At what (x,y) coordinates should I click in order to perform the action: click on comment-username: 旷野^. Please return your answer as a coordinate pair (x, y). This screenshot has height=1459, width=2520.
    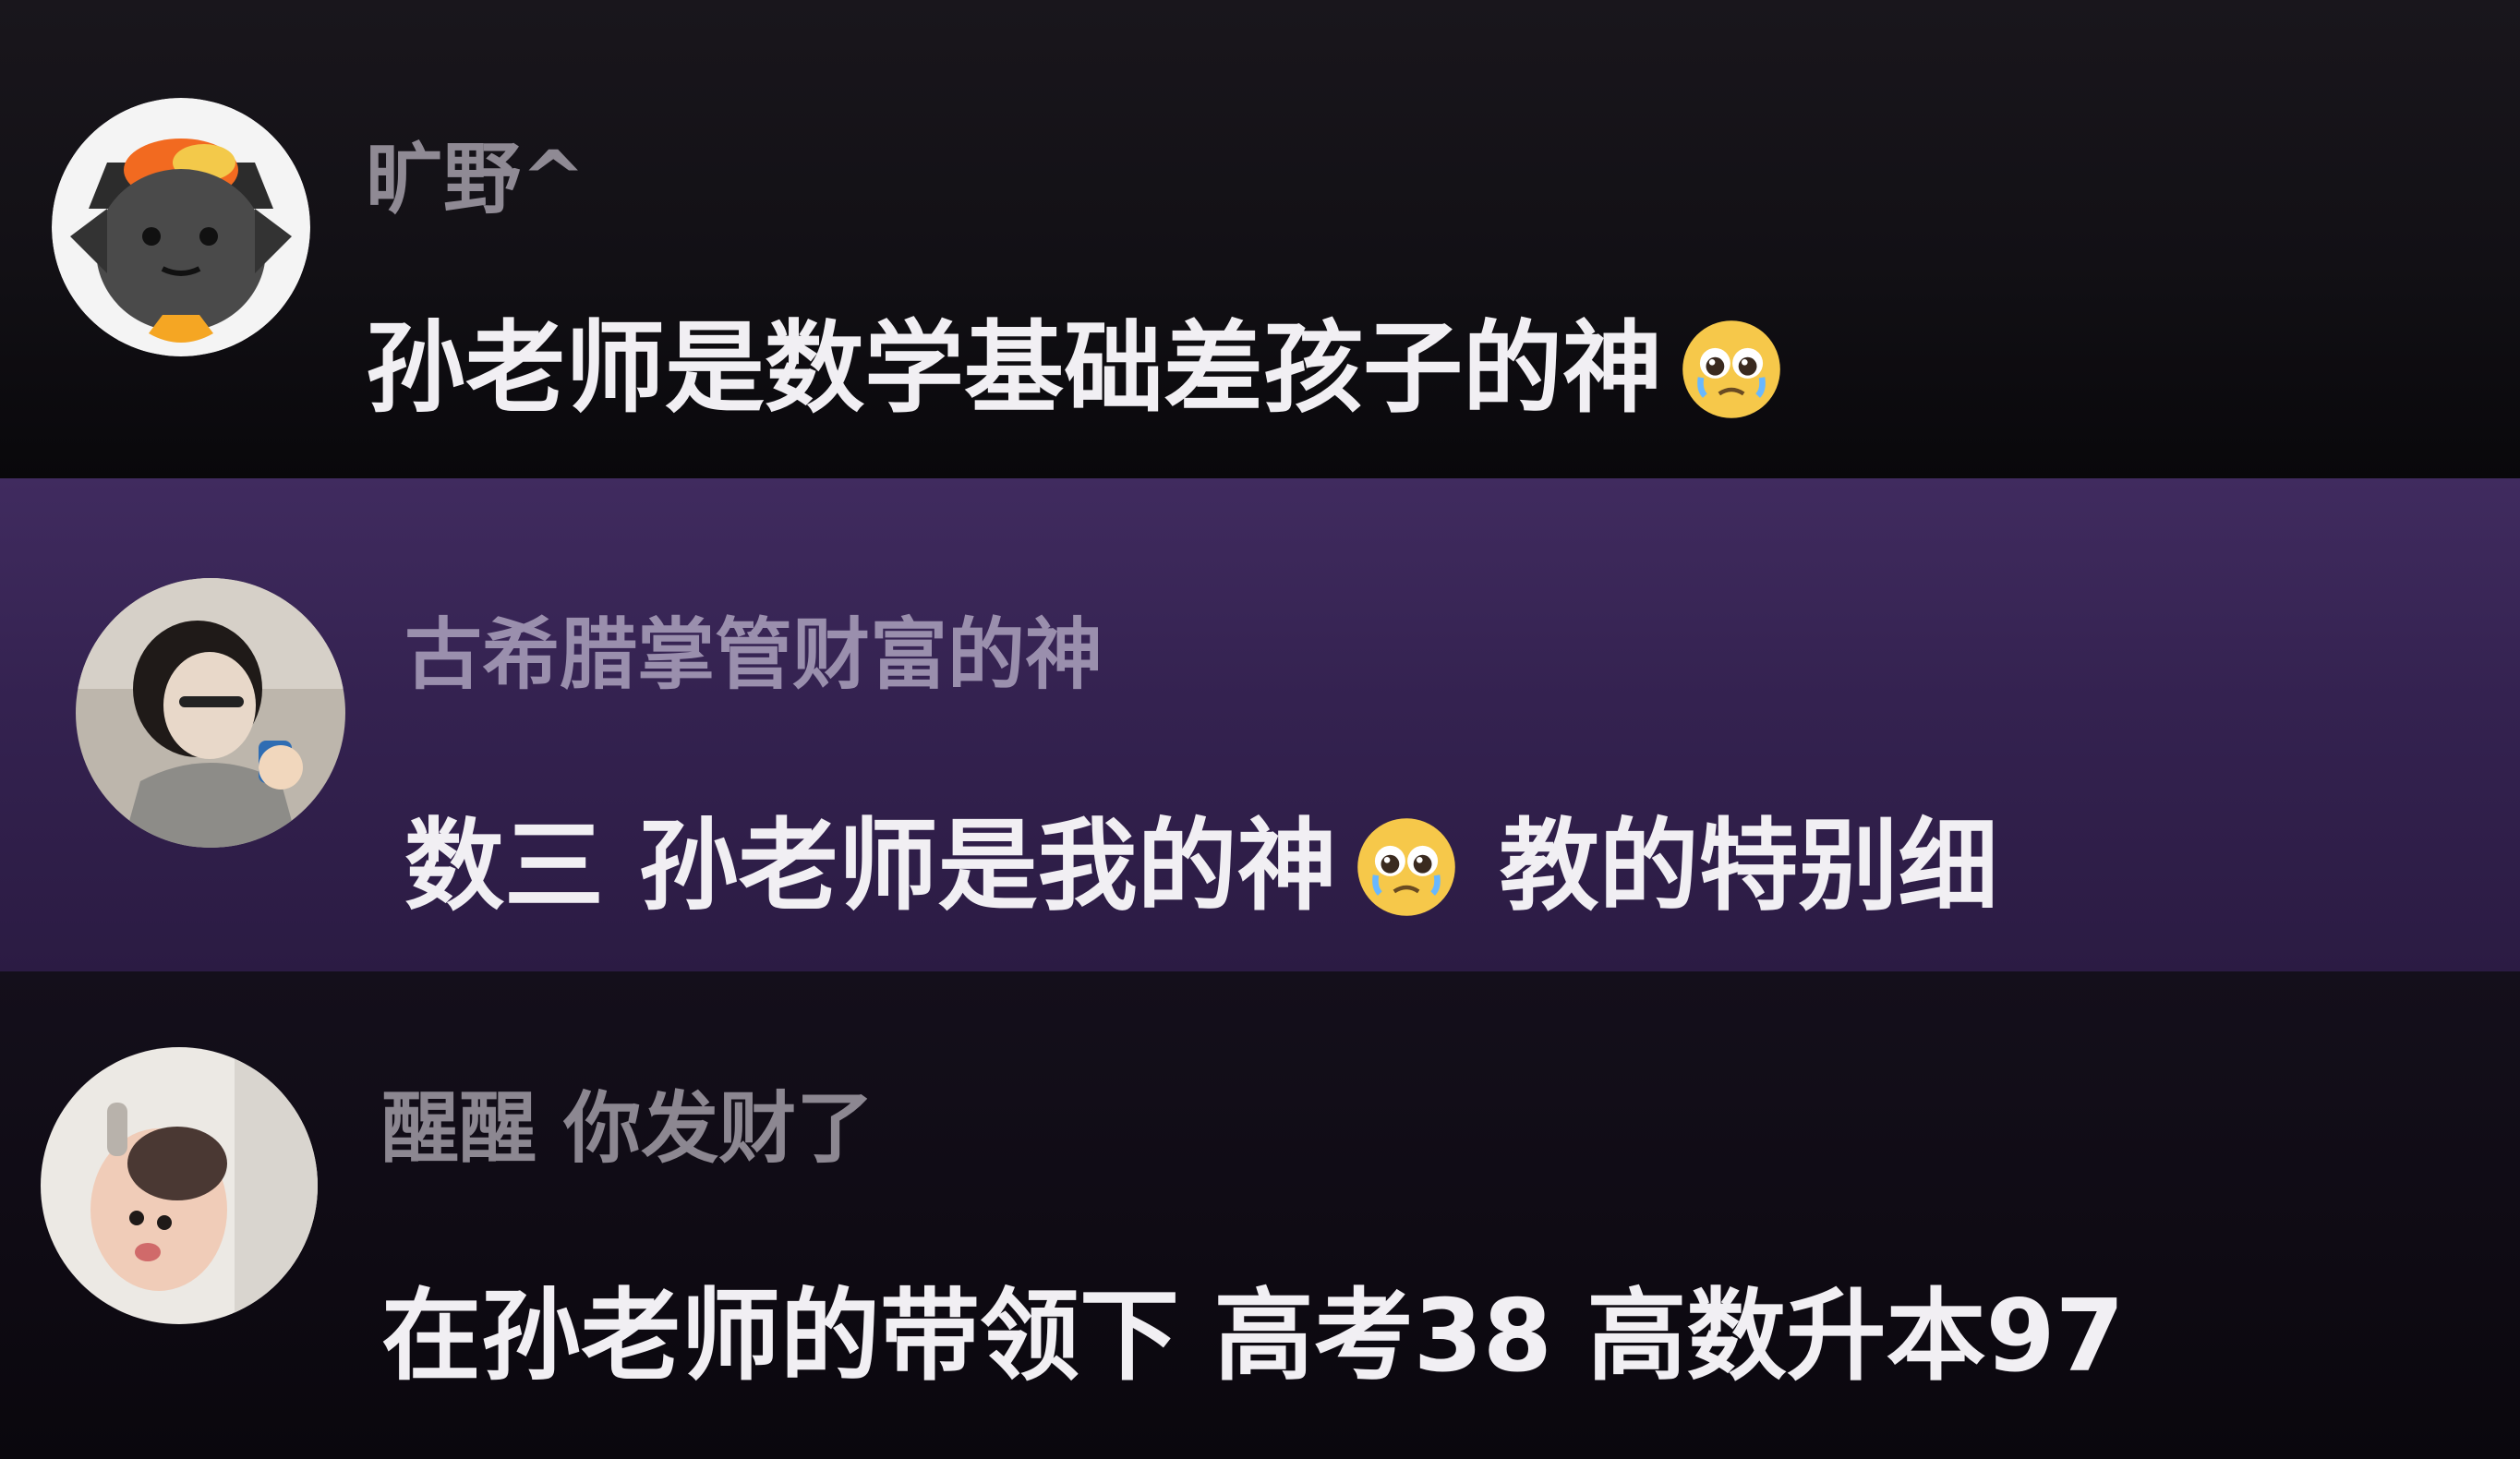
    Looking at the image, I should click on (475, 179).